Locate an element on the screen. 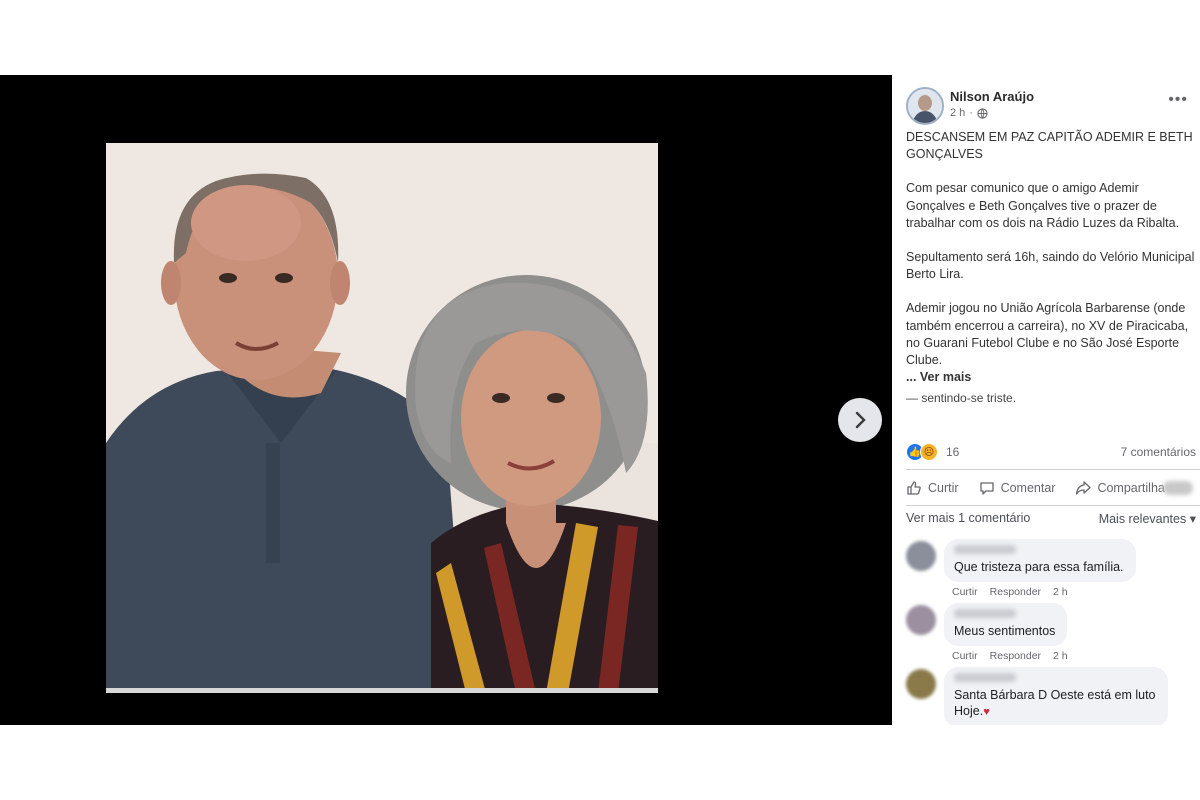 This screenshot has height=800, width=1200. comment-text-line-1: Santa Bárbara D Oeste está em luto is located at coordinates (1055, 695).